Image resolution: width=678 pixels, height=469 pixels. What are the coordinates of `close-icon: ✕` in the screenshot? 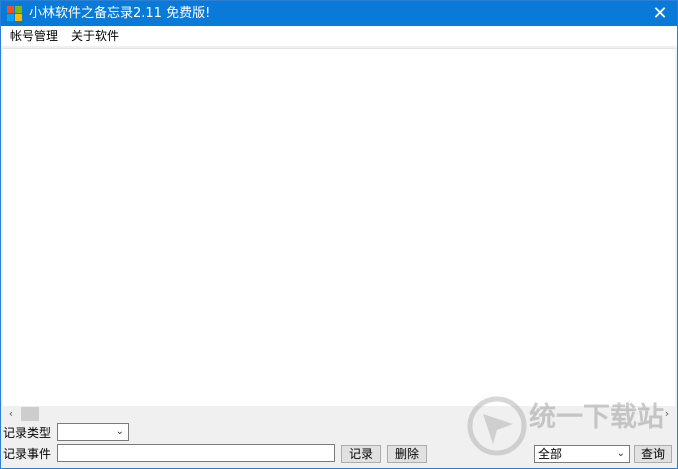 It's located at (660, 13).